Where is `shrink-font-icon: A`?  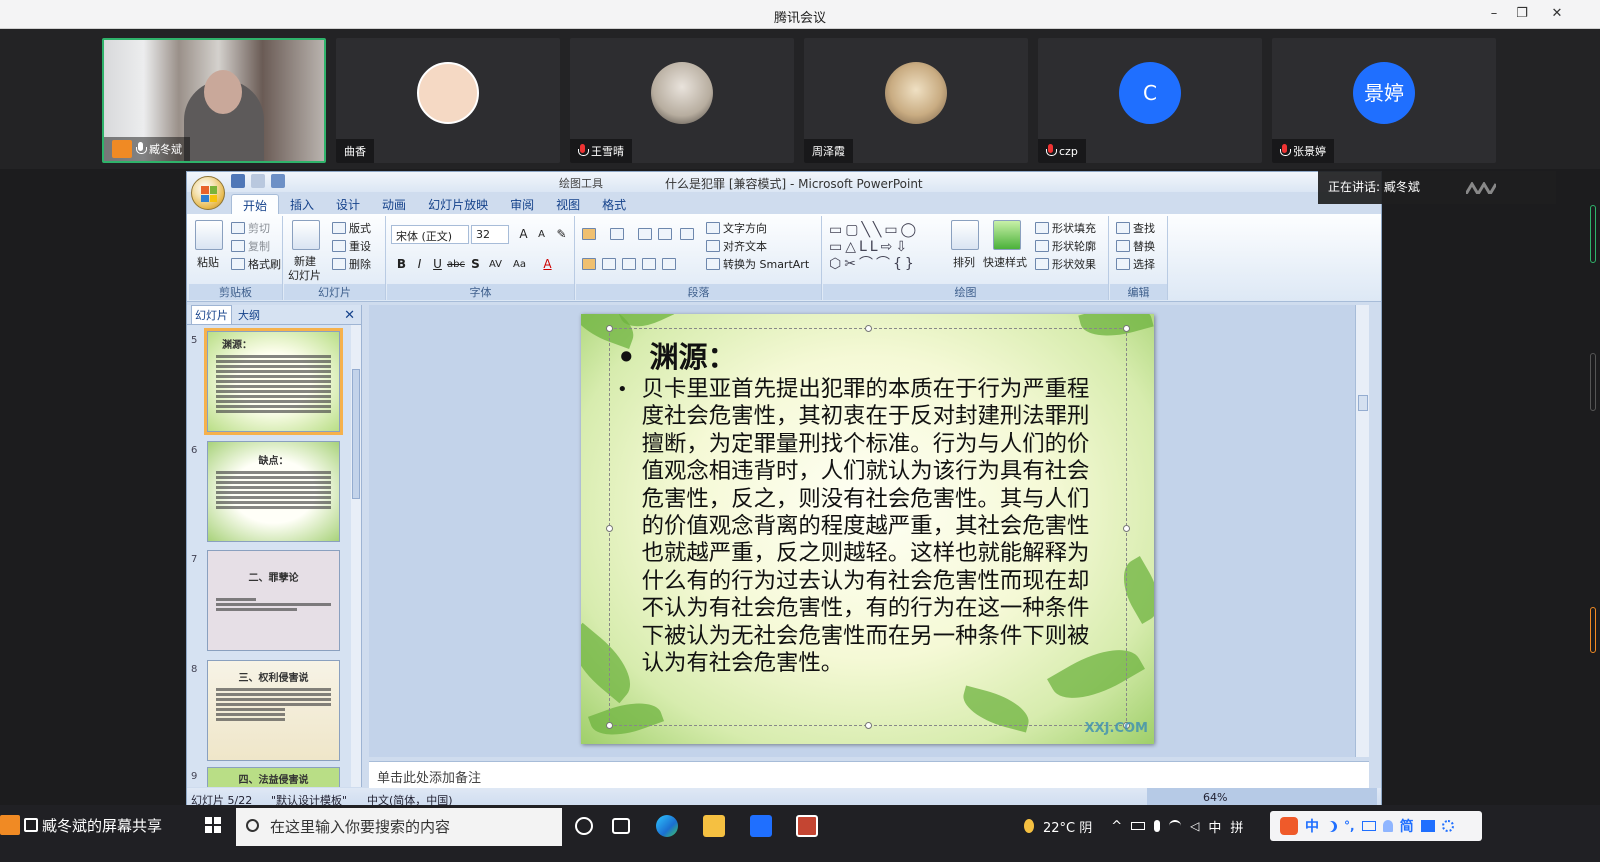
shrink-font-icon: A is located at coordinates (541, 234).